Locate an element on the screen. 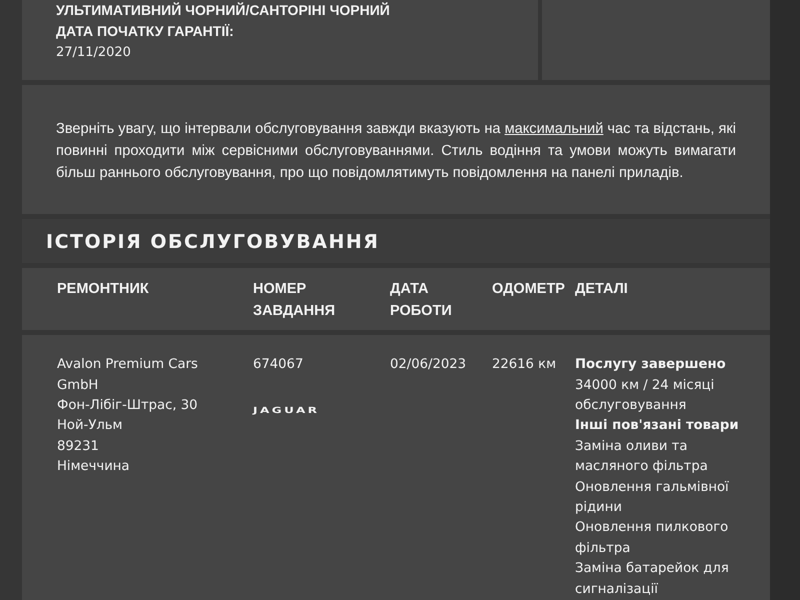 Image resolution: width=800 pixels, height=600 pixels. details-heading: Інші пов'язані товари is located at coordinates (657, 426).